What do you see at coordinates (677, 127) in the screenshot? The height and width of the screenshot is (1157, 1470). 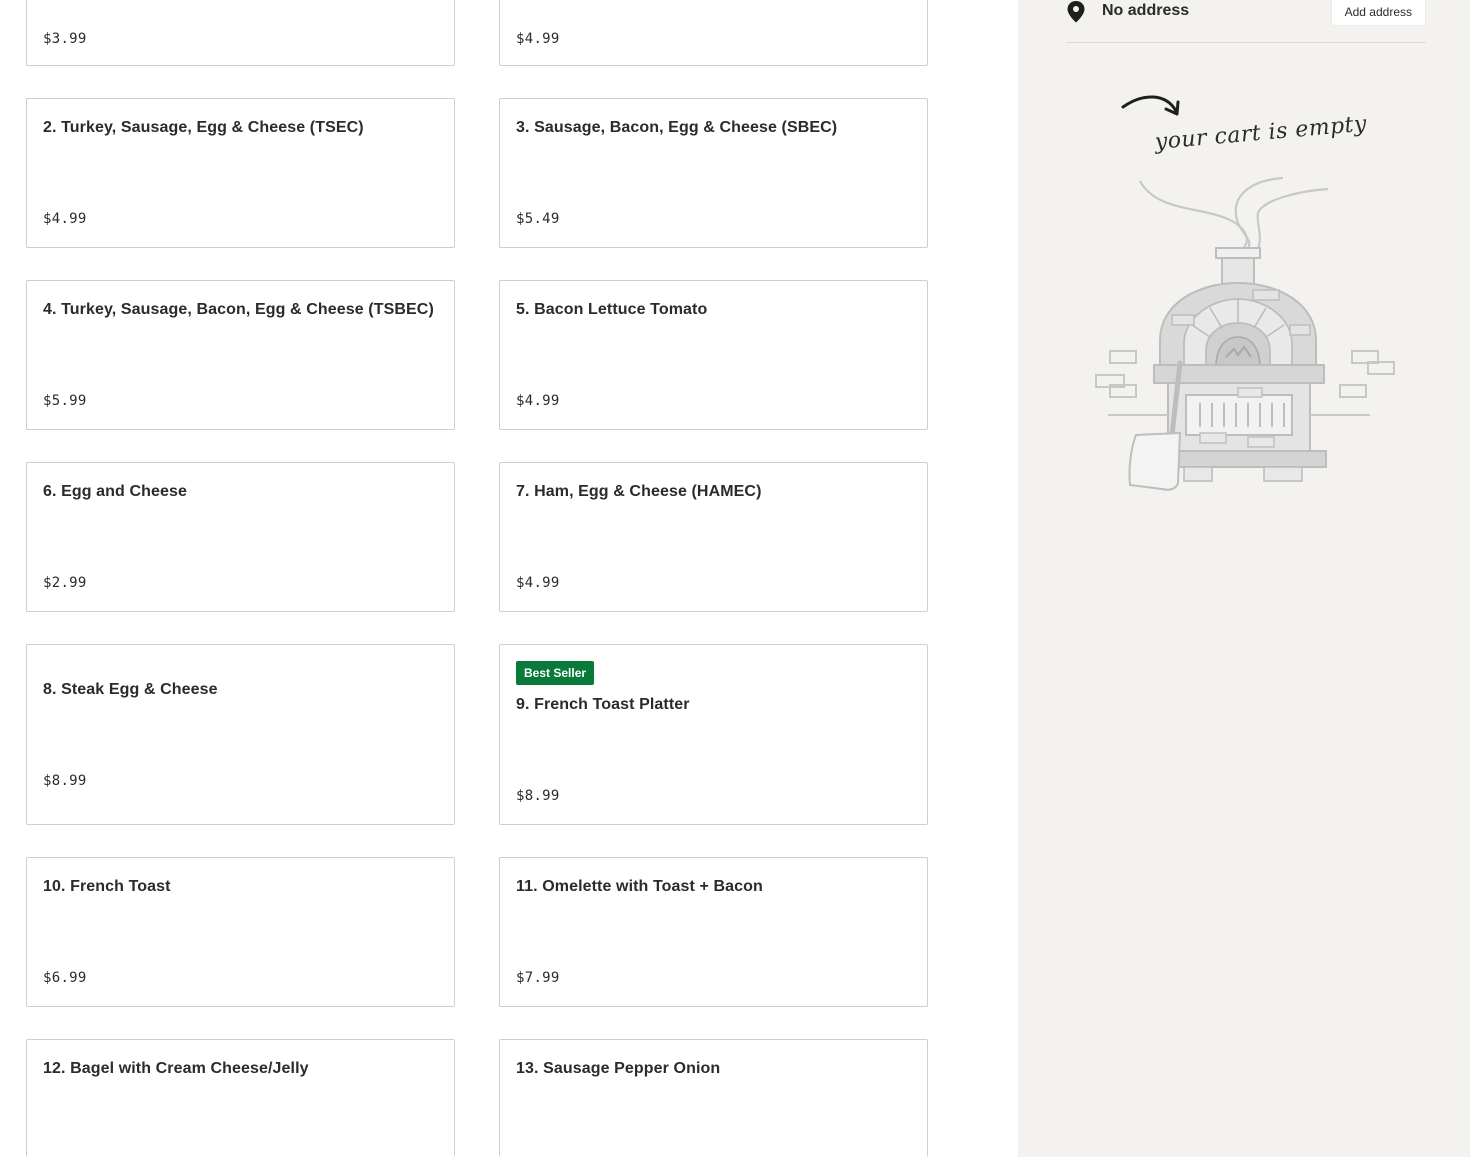 I see `menu-item-name: 3. Sausage, Bacon, Egg & Cheese (SBEC)` at bounding box center [677, 127].